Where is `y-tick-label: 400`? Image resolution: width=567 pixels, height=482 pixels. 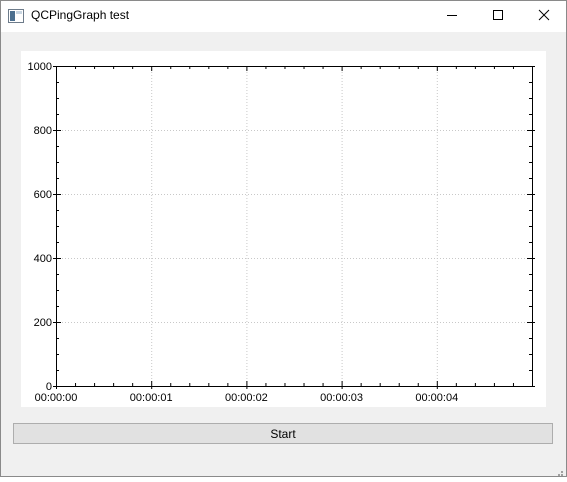
y-tick-label: 400 is located at coordinates (43, 259).